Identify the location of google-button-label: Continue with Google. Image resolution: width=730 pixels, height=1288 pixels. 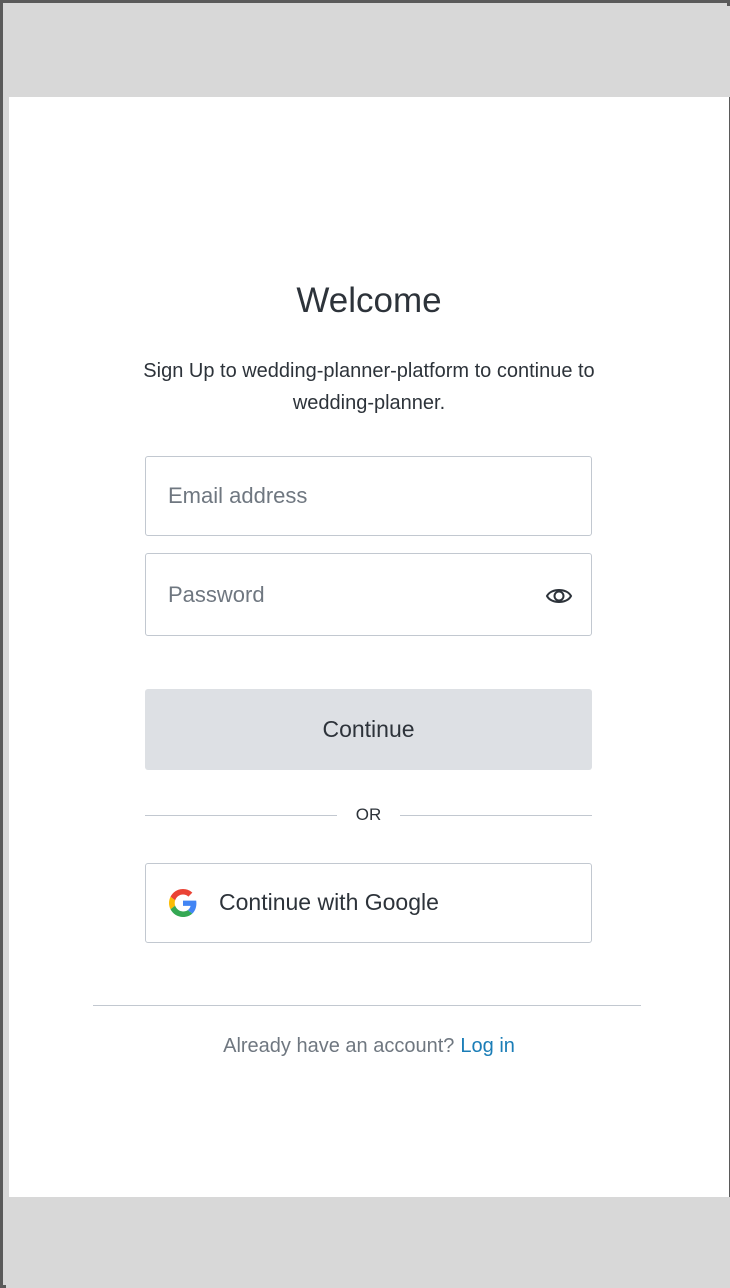
(329, 902).